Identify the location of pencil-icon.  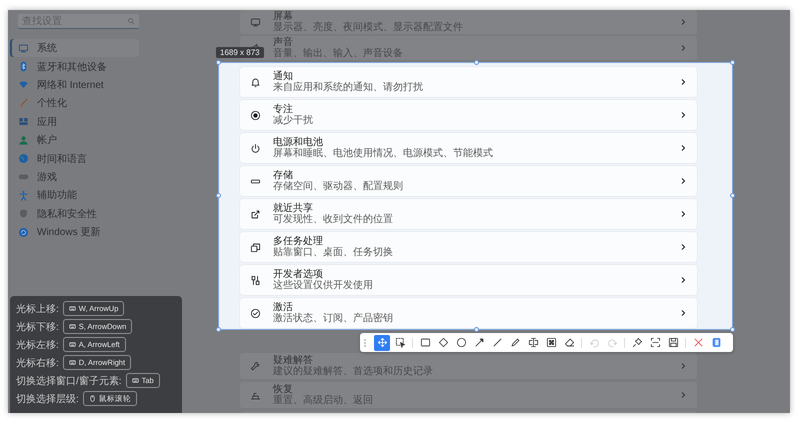
(515, 342).